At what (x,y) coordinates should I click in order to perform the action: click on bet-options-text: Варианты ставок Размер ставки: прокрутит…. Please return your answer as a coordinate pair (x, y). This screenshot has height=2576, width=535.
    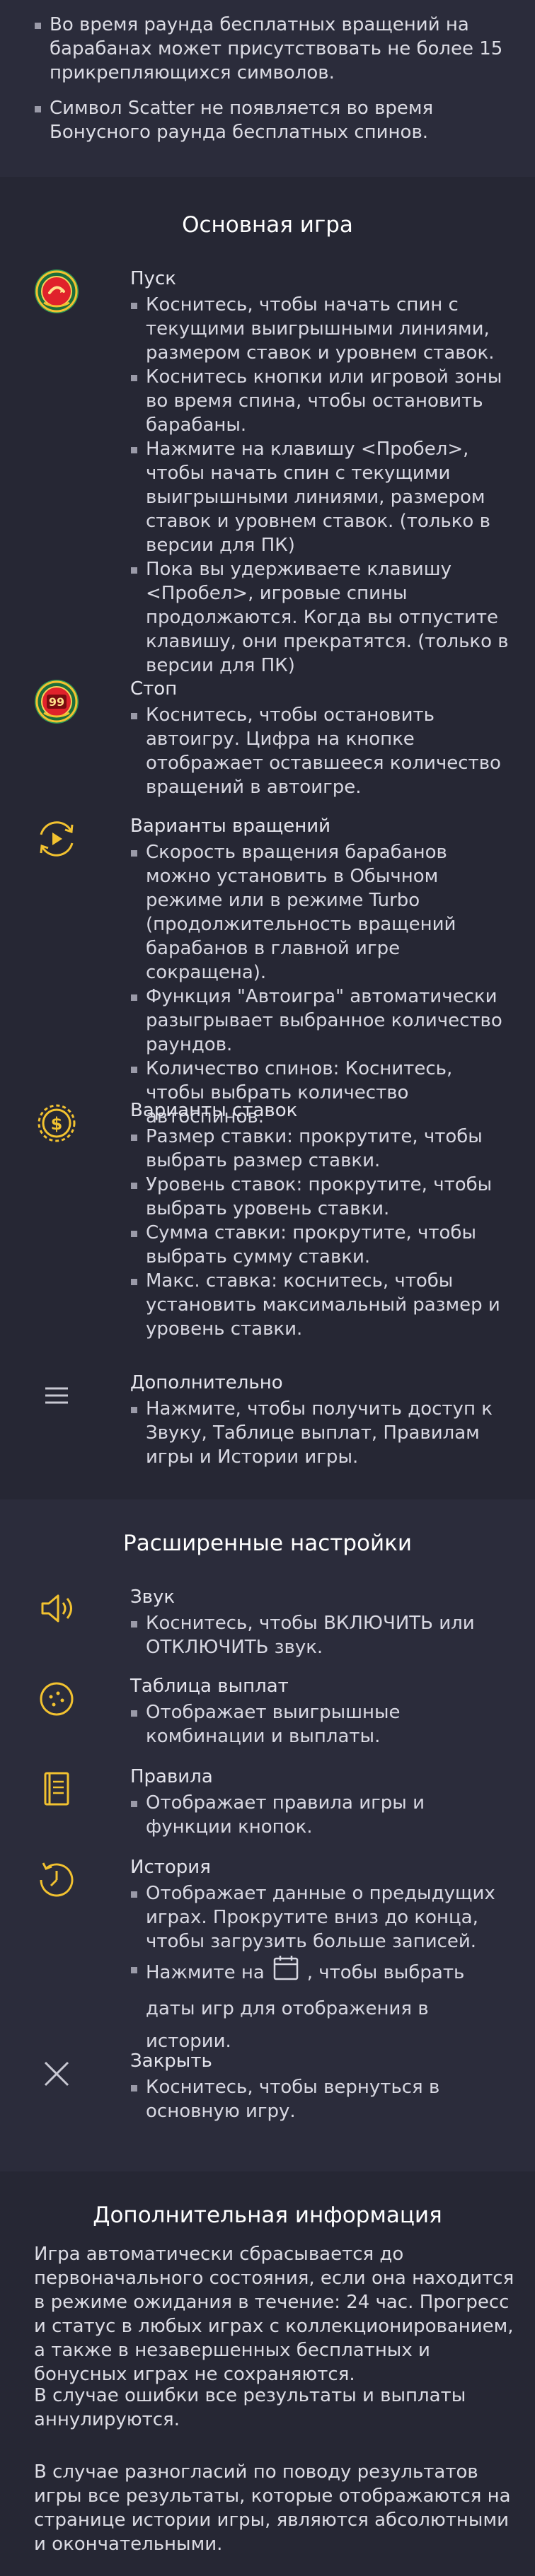
    Looking at the image, I should click on (321, 1219).